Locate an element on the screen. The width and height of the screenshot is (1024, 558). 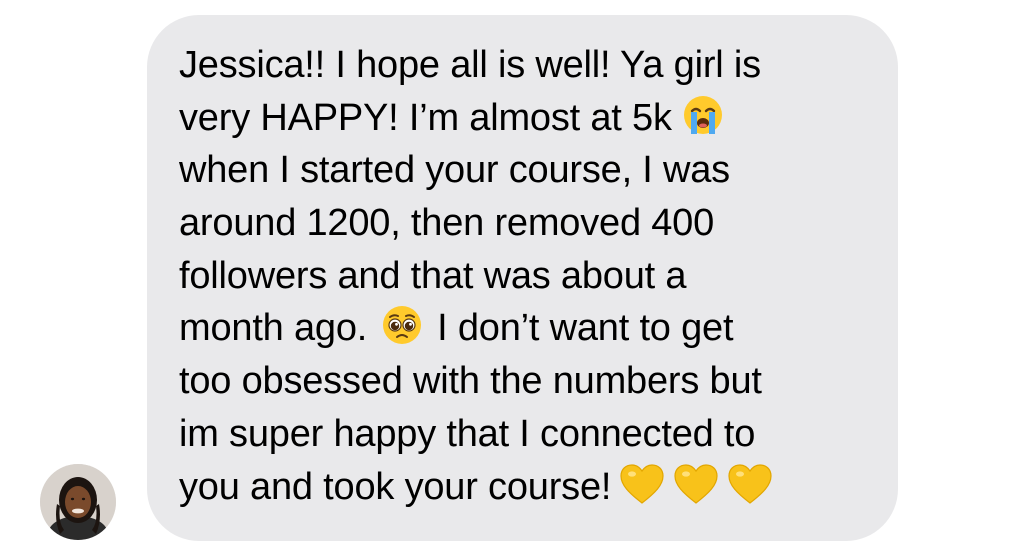
message-line-text: followers and that was about a is located at coordinates (433, 275).